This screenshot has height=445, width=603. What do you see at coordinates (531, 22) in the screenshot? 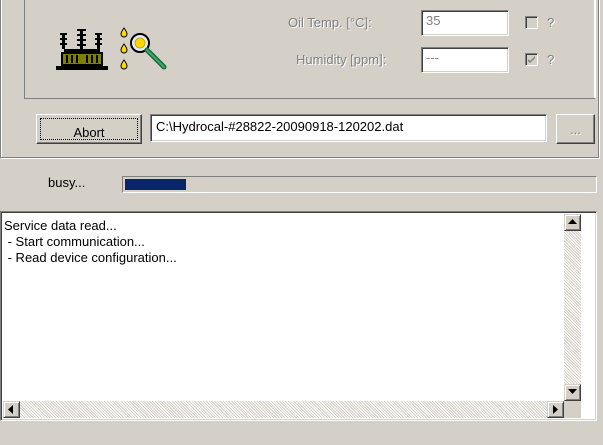
I see `oil-temp-checkbox` at bounding box center [531, 22].